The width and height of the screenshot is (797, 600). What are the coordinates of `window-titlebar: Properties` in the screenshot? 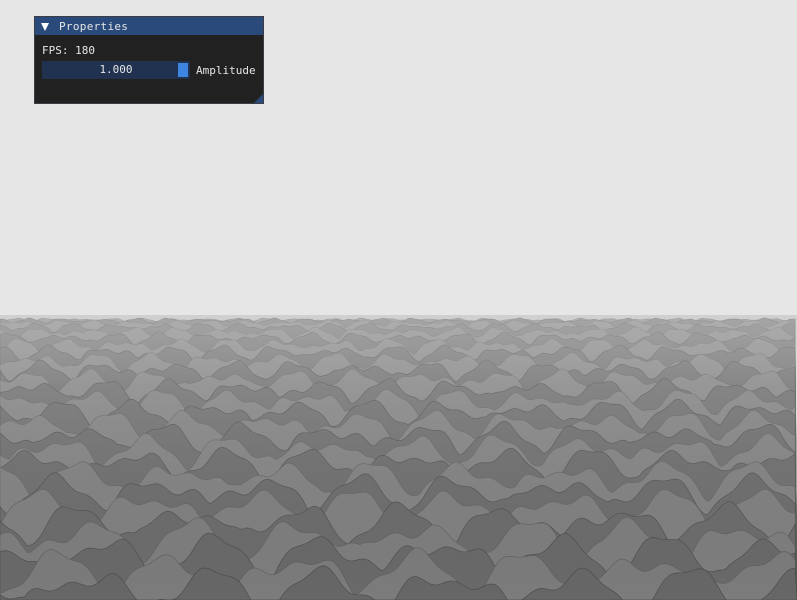 It's located at (149, 26).